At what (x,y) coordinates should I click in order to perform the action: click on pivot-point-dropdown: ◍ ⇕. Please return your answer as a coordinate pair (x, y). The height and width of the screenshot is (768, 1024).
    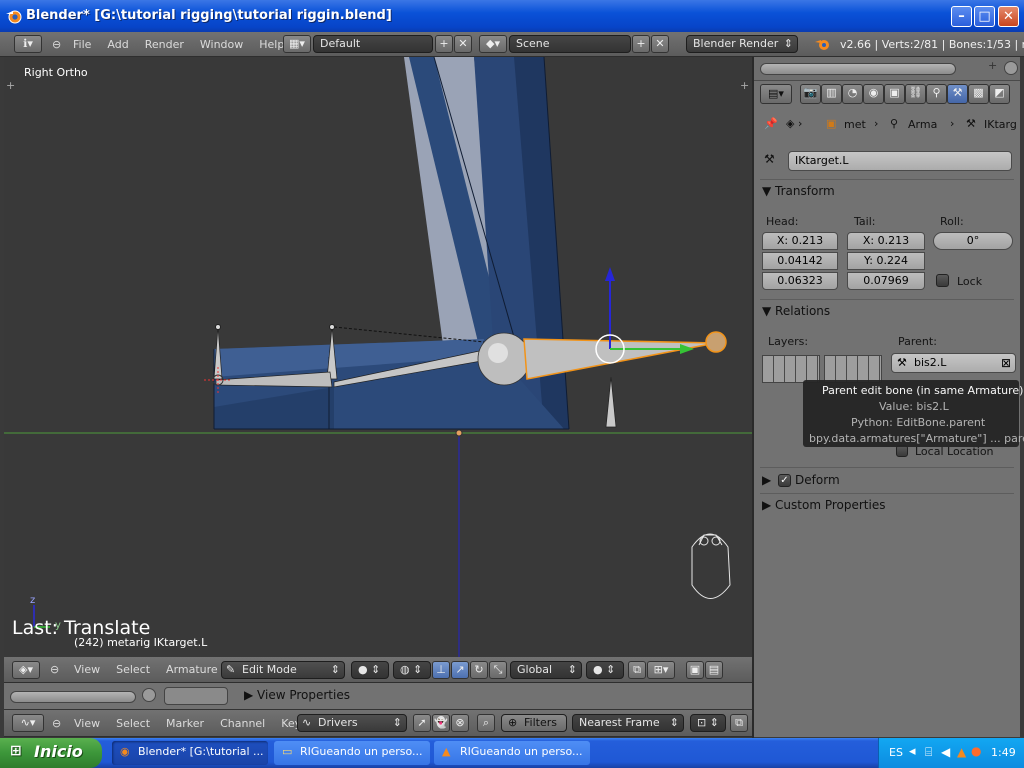
    Looking at the image, I should click on (412, 670).